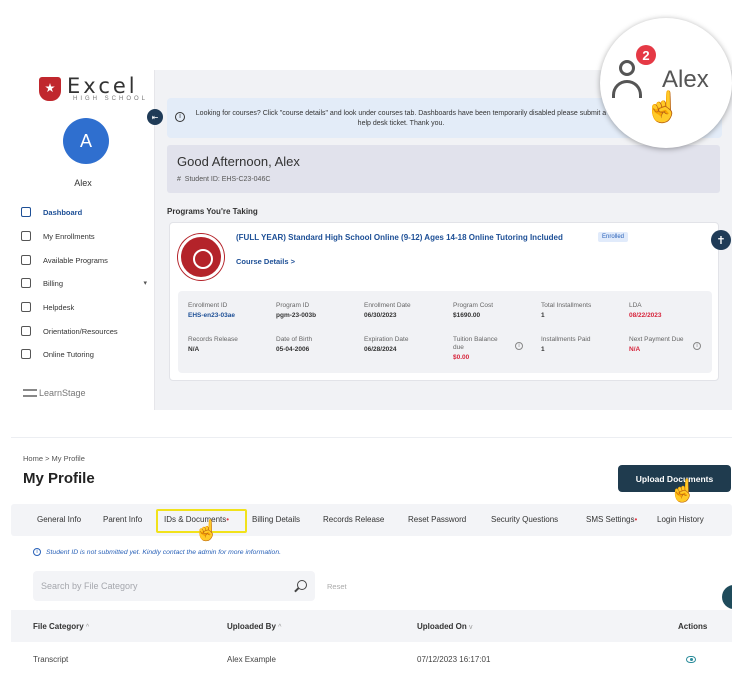  Describe the element at coordinates (26, 331) in the screenshot. I see `building-icon` at that location.